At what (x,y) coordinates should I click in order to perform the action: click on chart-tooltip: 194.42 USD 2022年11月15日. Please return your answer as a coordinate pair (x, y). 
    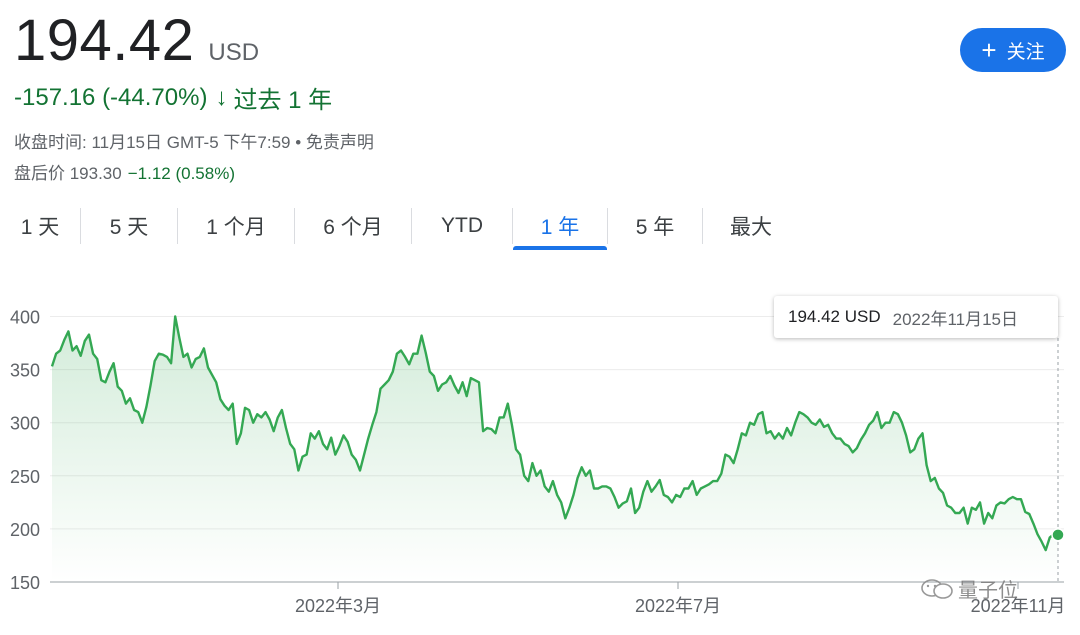
    Looking at the image, I should click on (916, 317).